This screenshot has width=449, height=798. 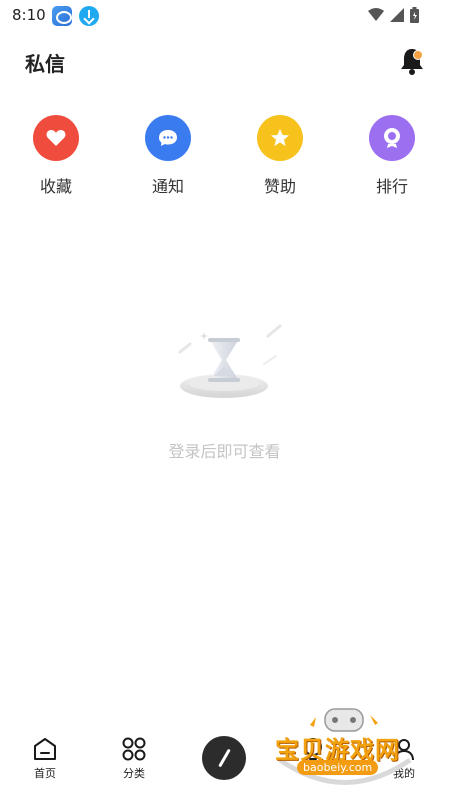 I want to click on action-ranking: 排行, so click(x=392, y=156).